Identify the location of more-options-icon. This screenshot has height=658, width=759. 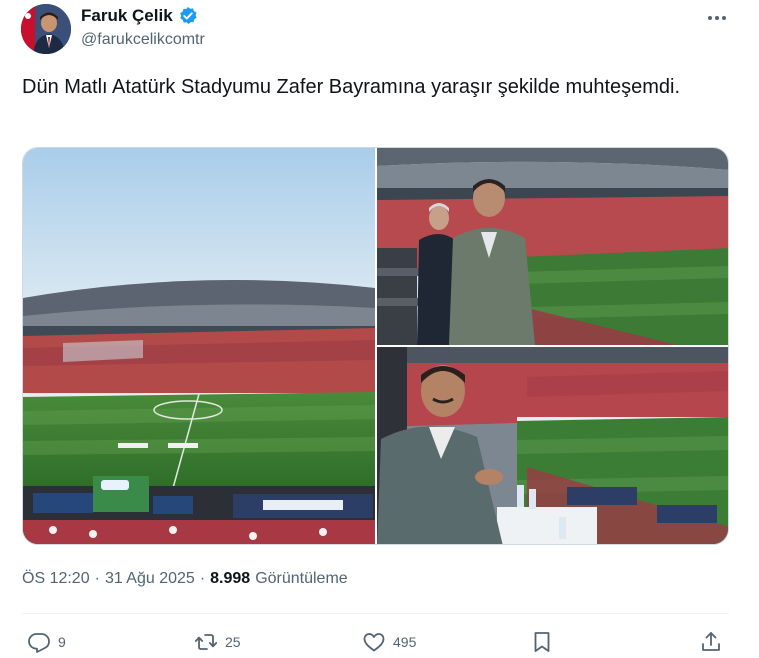
(717, 18).